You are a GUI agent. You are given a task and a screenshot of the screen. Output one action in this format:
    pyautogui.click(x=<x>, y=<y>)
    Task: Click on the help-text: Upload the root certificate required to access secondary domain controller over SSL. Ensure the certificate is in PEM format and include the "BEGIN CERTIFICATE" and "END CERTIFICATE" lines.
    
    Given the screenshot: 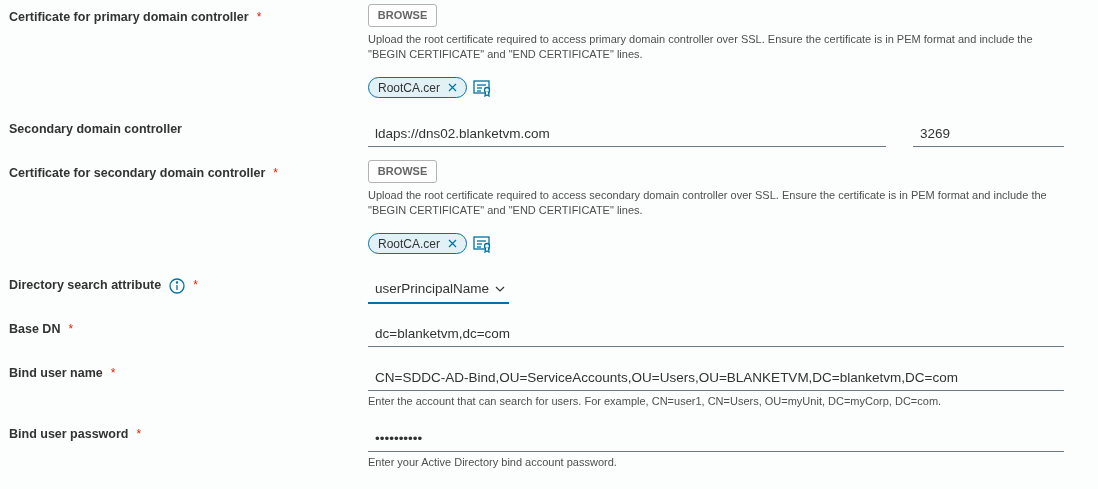 What is the action you would take?
    pyautogui.click(x=708, y=203)
    